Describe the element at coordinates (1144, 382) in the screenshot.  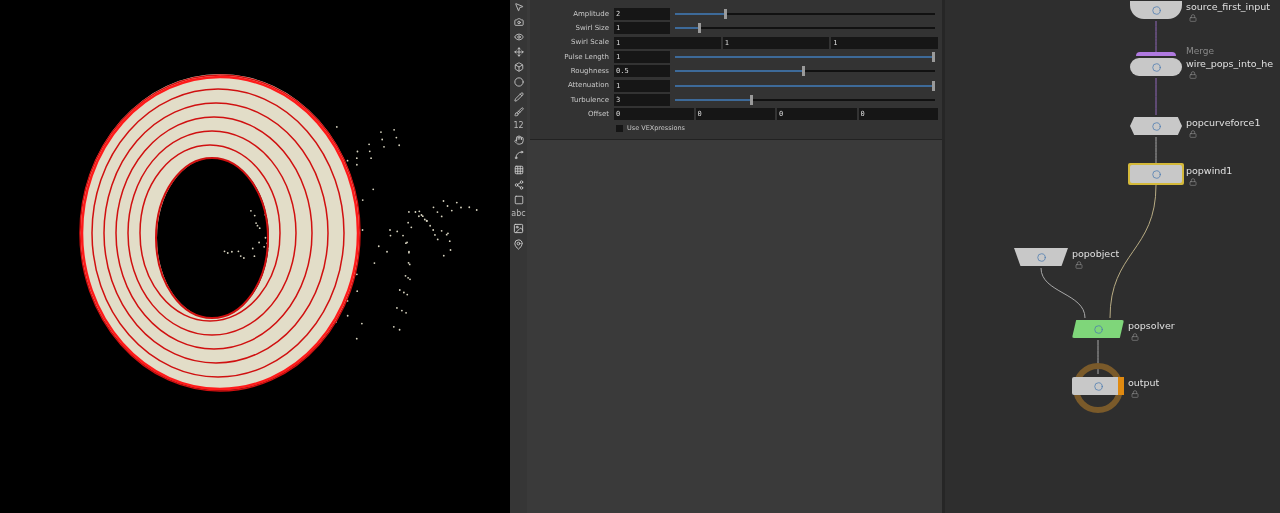
I see `node-name: output` at that location.